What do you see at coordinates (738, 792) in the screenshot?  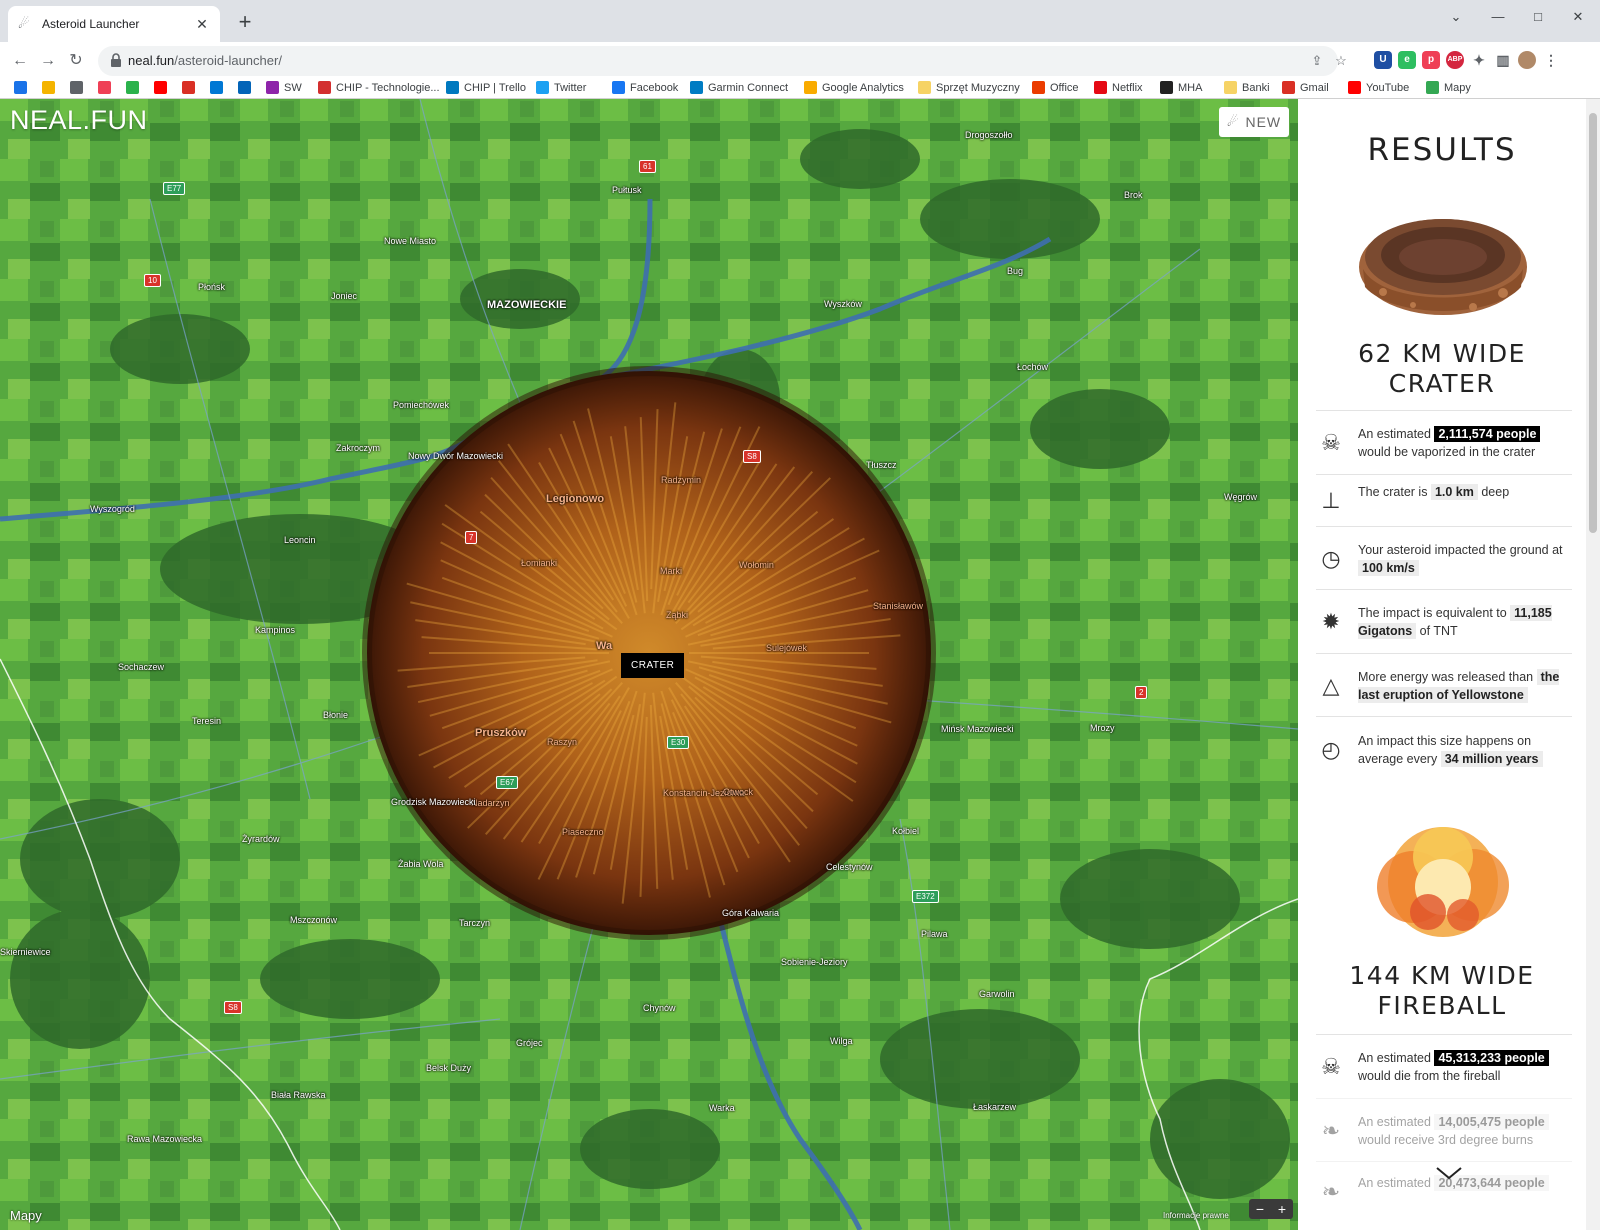 I see `map-place-label: Otwock` at bounding box center [738, 792].